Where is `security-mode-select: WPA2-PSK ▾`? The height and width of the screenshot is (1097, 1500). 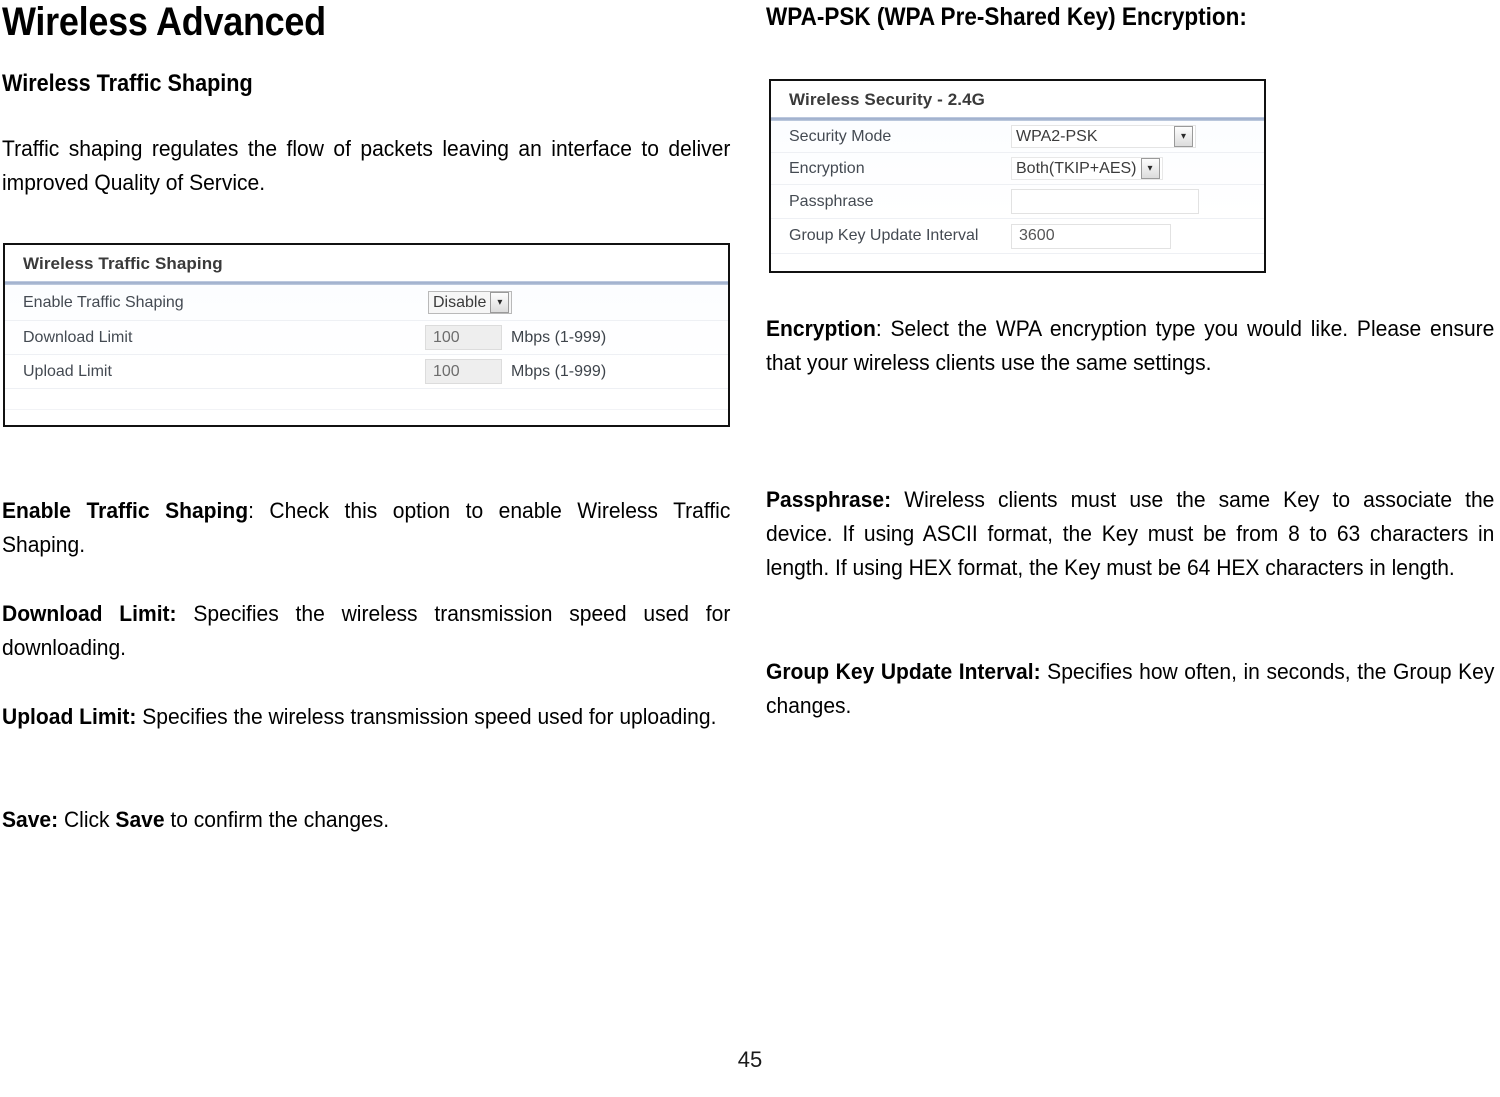 security-mode-select: WPA2-PSK ▾ is located at coordinates (1103, 136).